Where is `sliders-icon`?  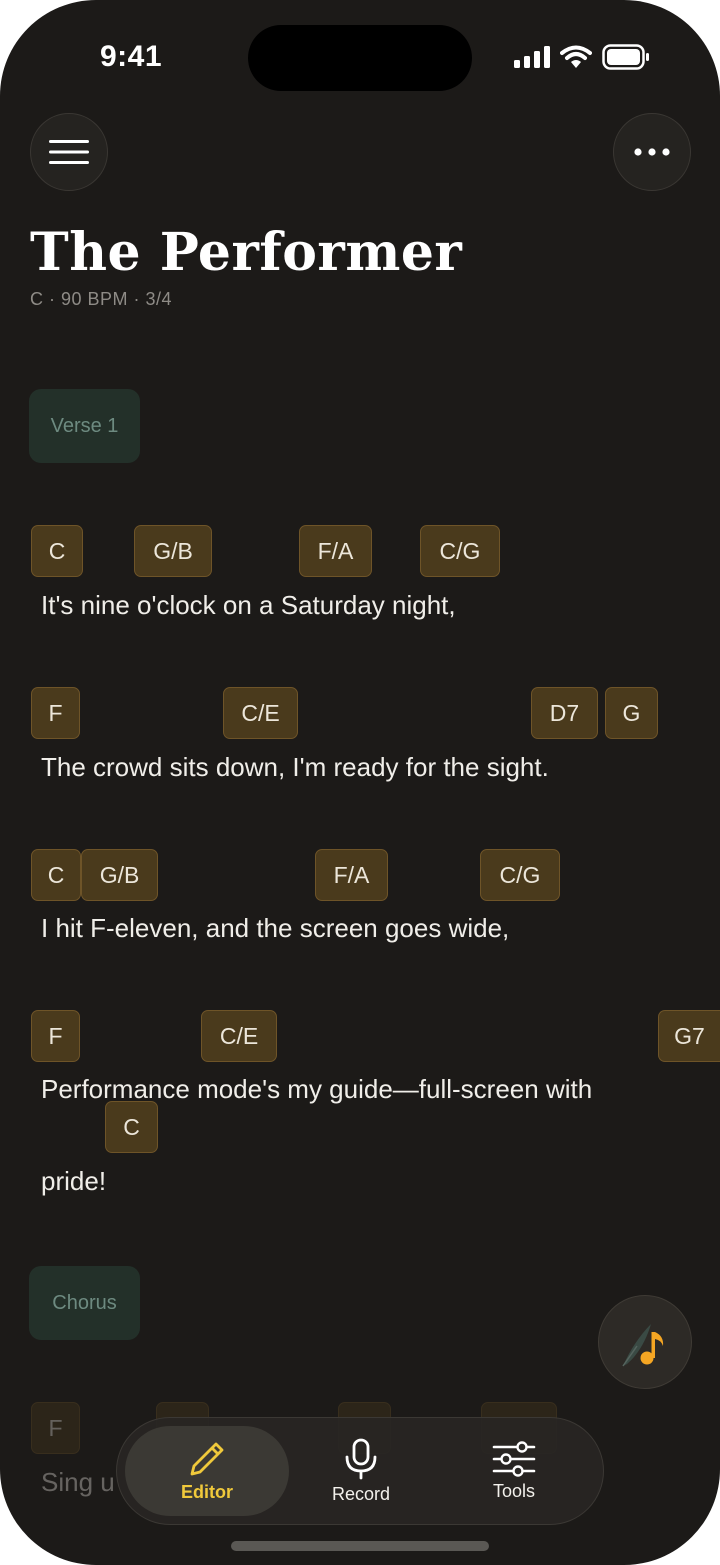
sliders-icon is located at coordinates (514, 1458).